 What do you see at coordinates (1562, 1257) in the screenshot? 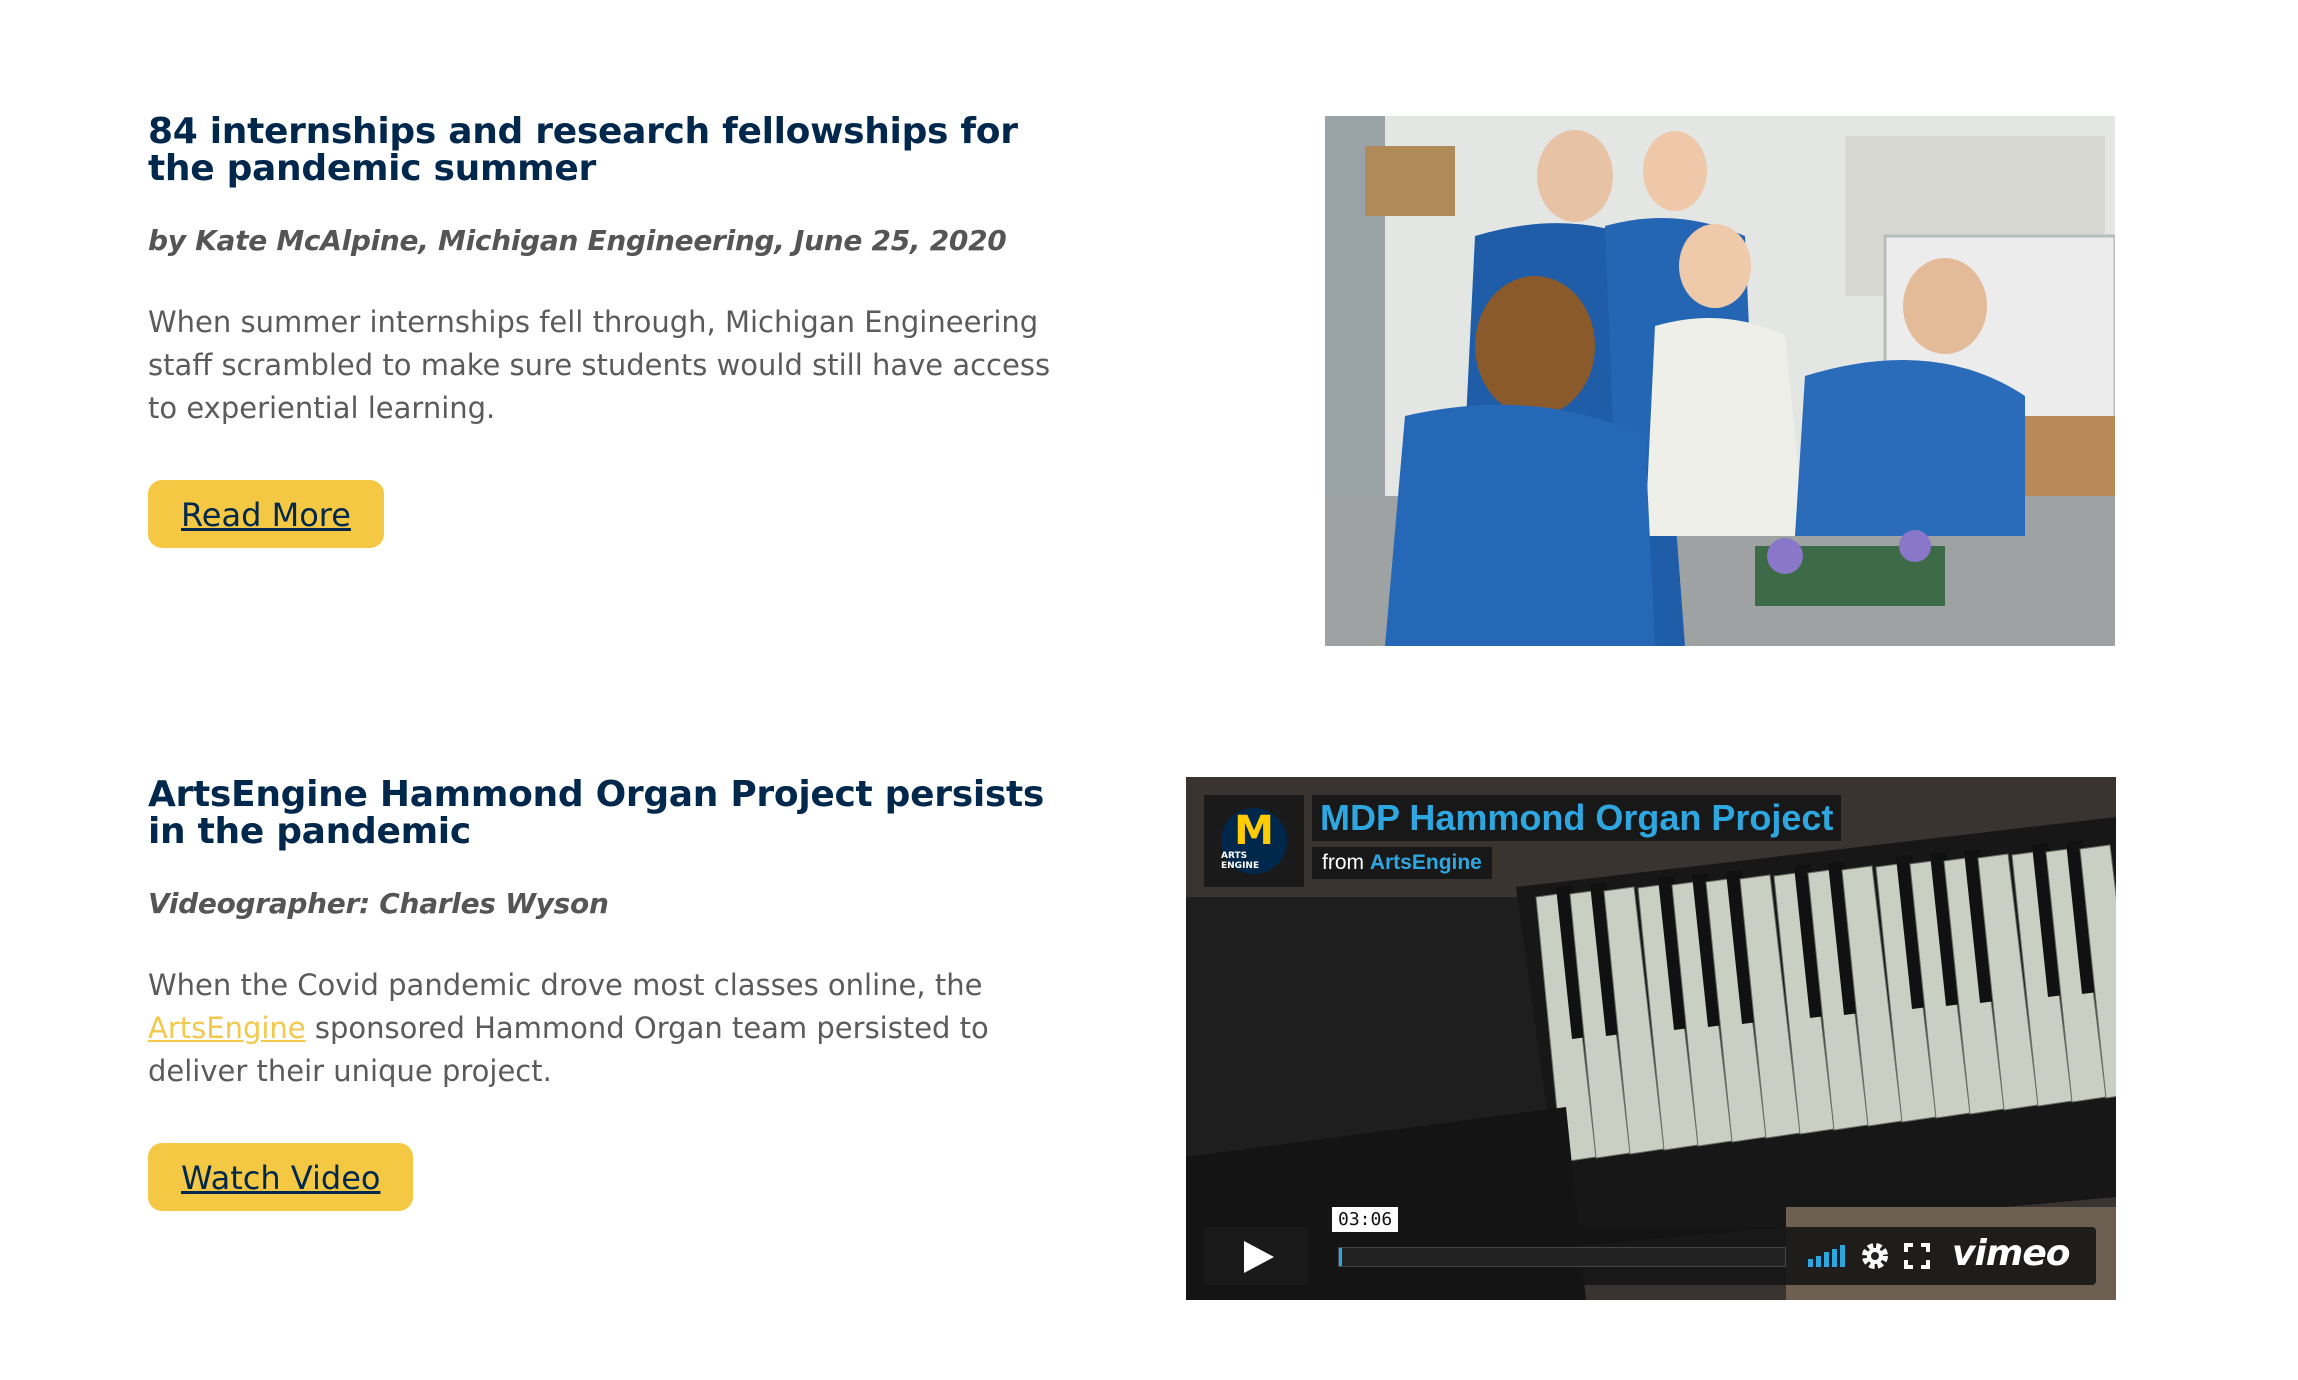
I see `video-progress-bar` at bounding box center [1562, 1257].